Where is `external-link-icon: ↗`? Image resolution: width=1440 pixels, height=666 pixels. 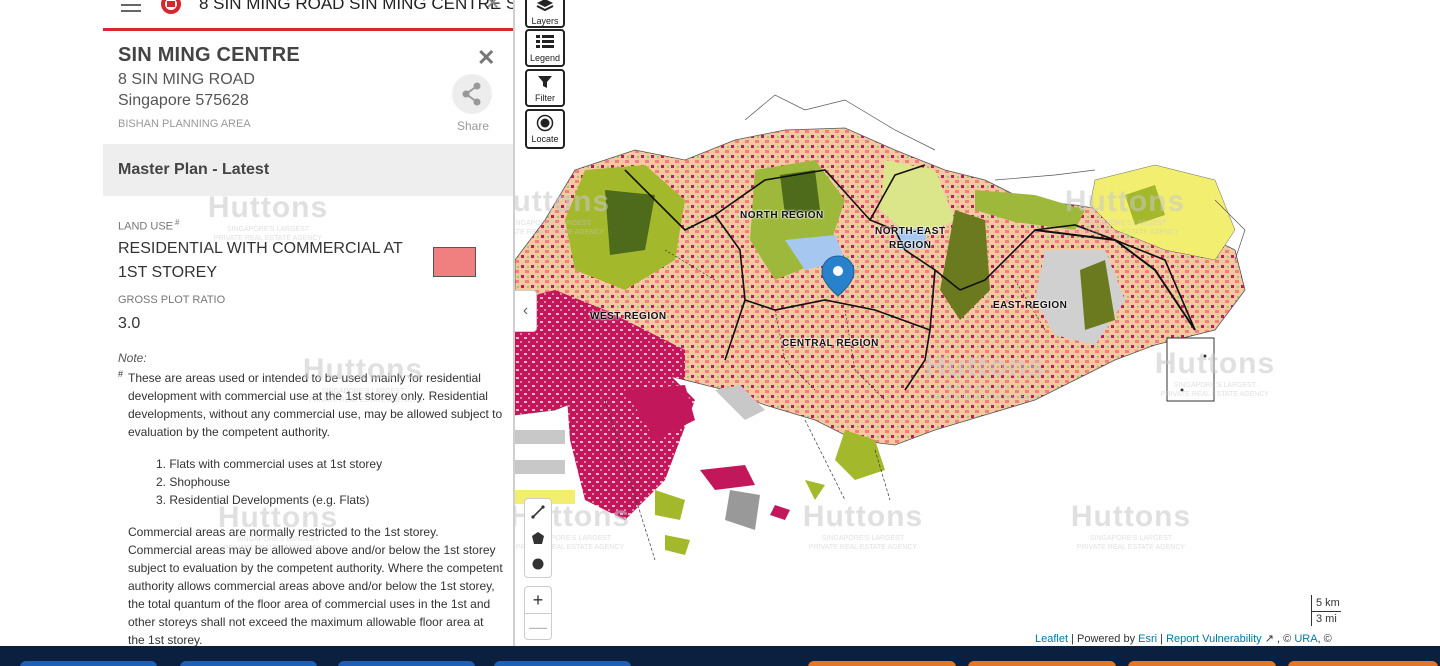 external-link-icon: ↗ is located at coordinates (1269, 639).